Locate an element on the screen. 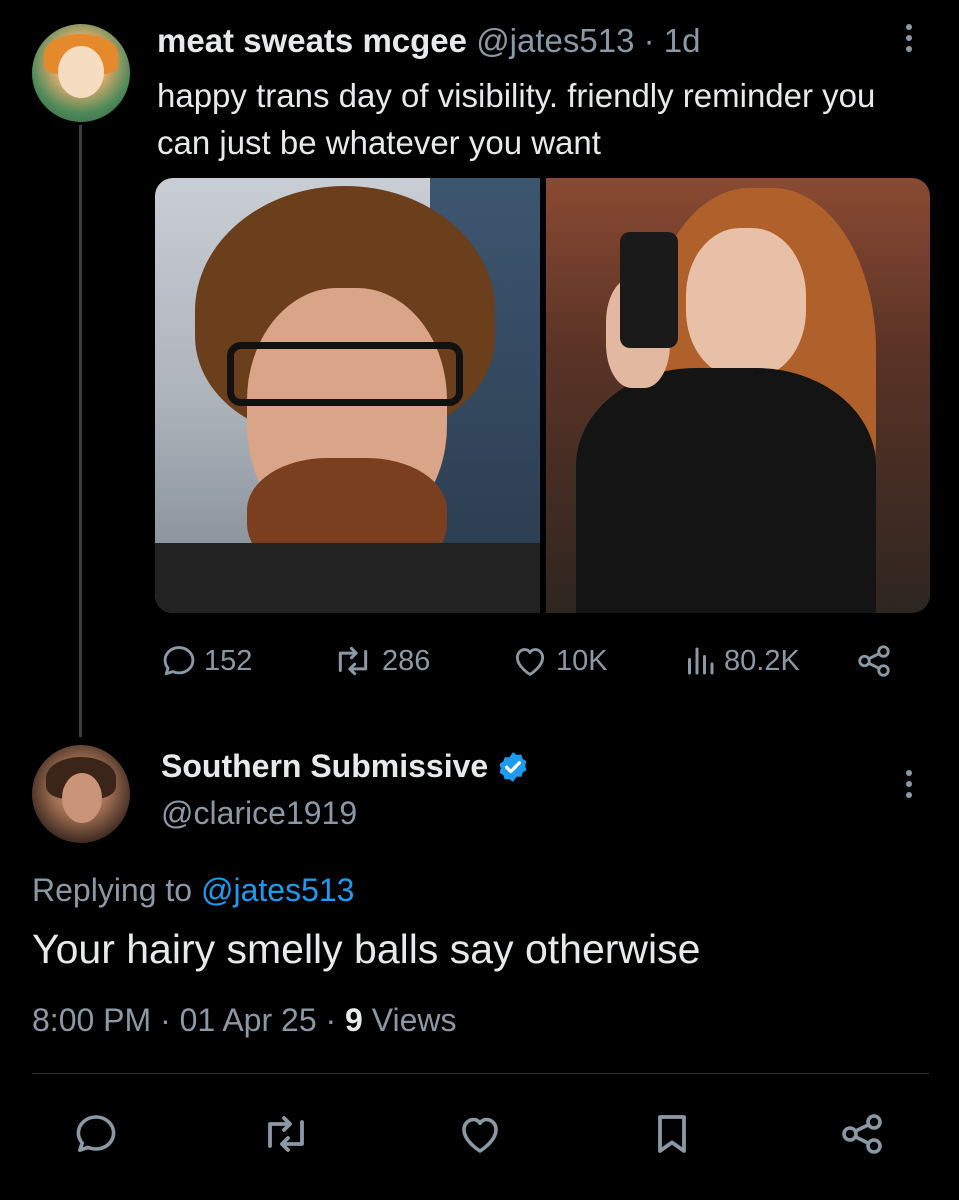 The image size is (959, 1200). reply-more-options-icon is located at coordinates (909, 784).